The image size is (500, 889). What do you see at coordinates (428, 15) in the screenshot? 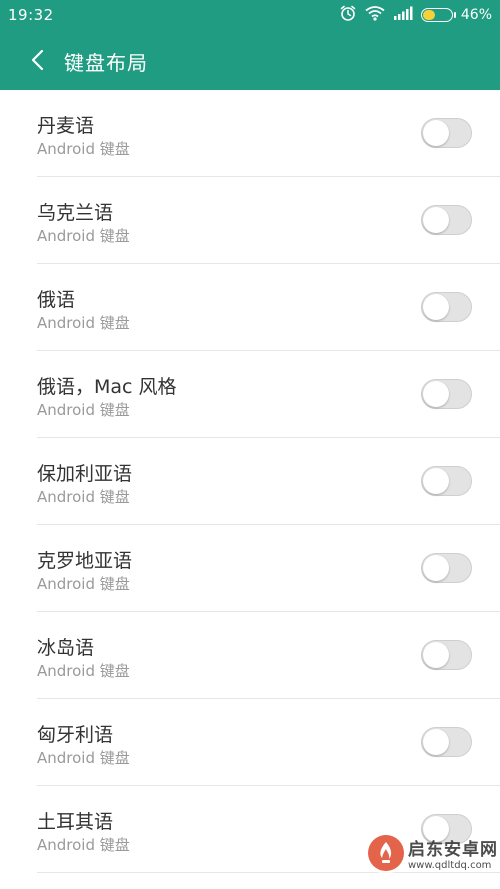
I see `battery-level-fill` at bounding box center [428, 15].